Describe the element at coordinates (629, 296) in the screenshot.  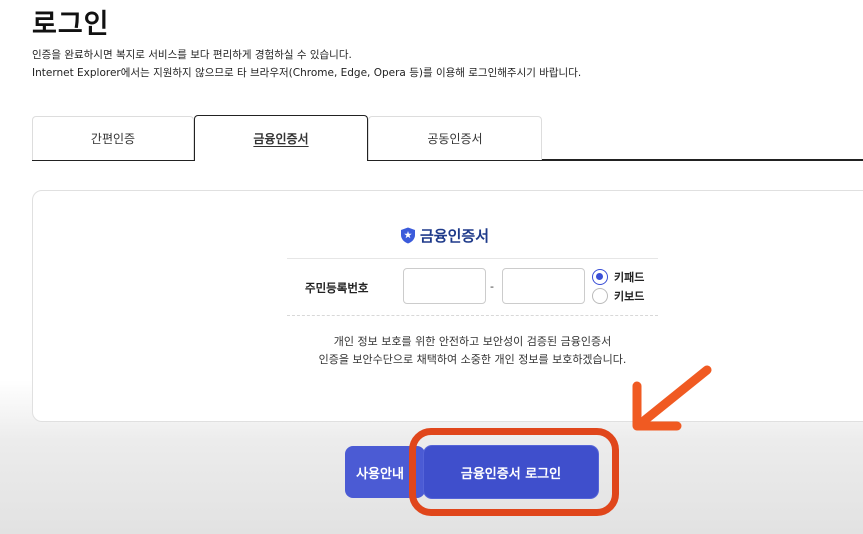
I see `keyboard-label: 키보드` at that location.